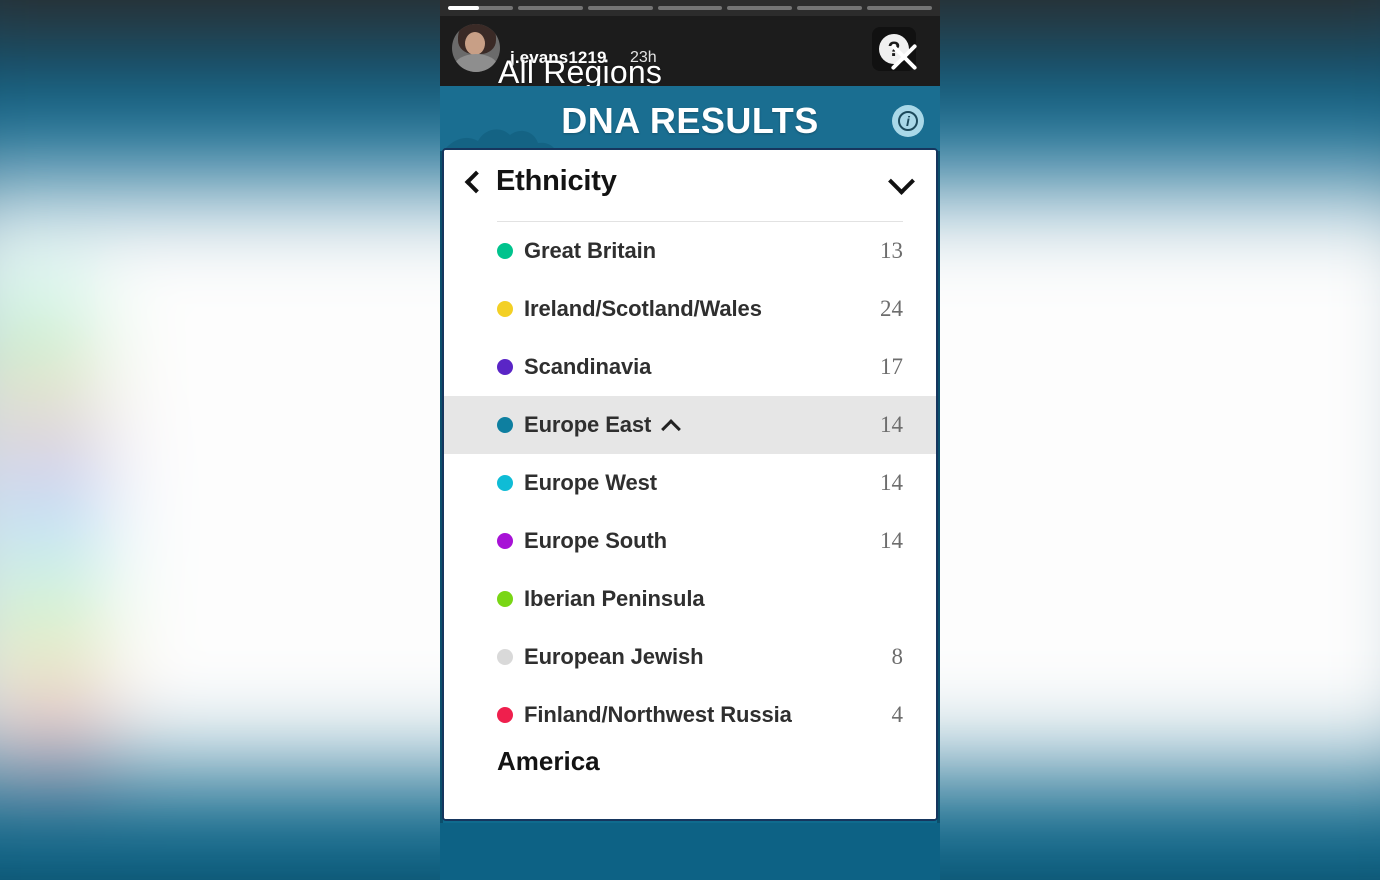 The width and height of the screenshot is (1380, 880). I want to click on region-label: Finland/Northwest Russia, so click(658, 714).